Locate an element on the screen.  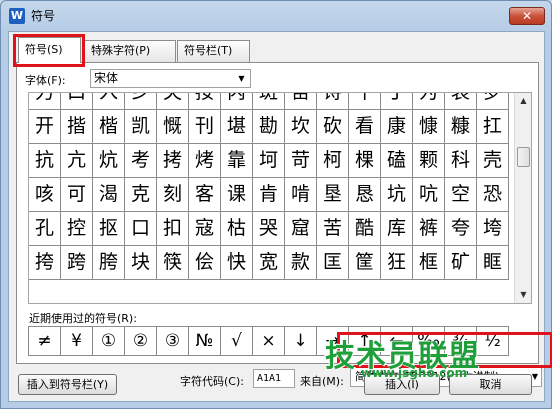
symbol-cell: 款 is located at coordinates (301, 263).